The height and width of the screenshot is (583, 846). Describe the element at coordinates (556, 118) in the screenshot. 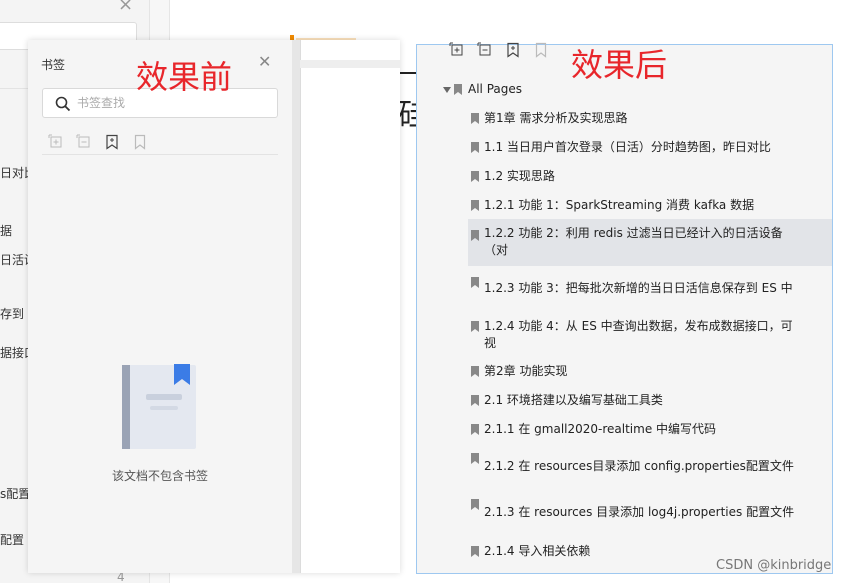

I see `tree-item-label: 第1章 需求分析及实现思路` at that location.